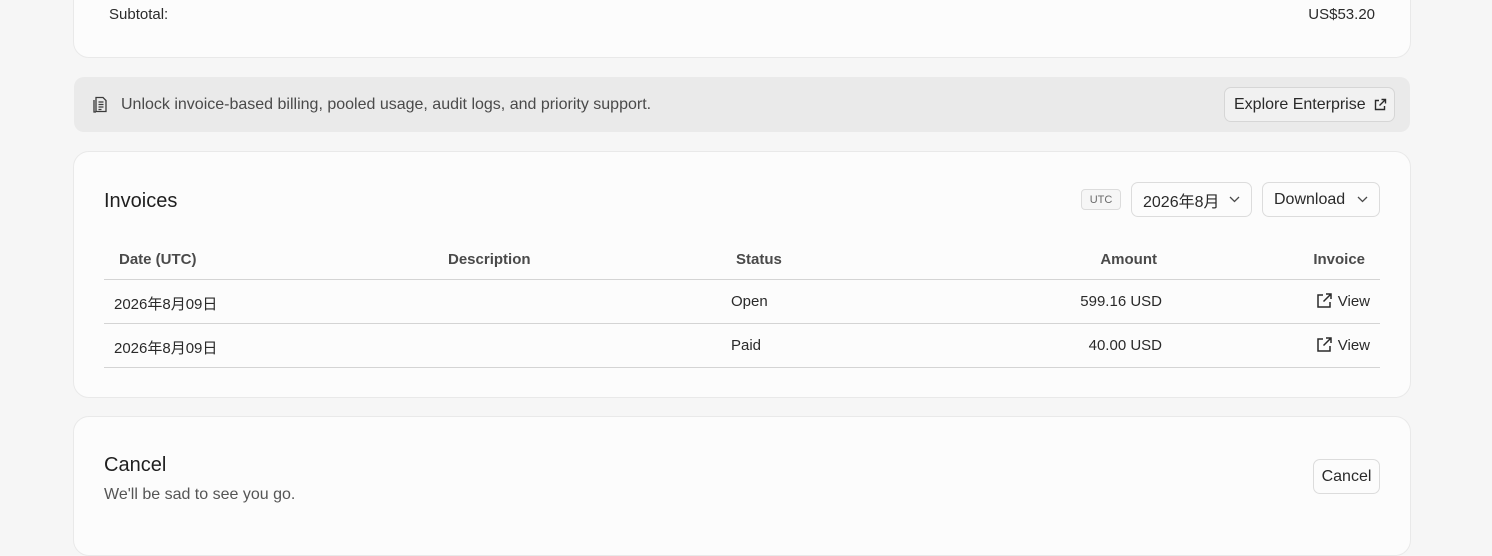 Image resolution: width=1492 pixels, height=556 pixels. What do you see at coordinates (1339, 259) in the screenshot?
I see `column-header-invoice: Invoice` at bounding box center [1339, 259].